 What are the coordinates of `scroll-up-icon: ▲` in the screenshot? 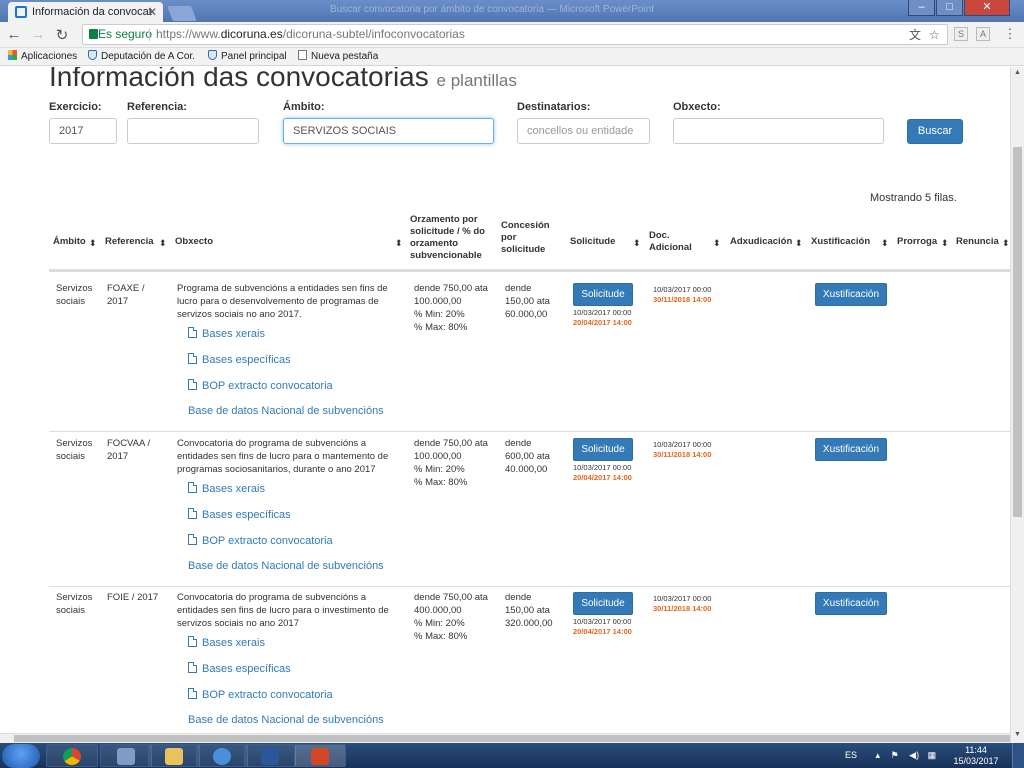 It's located at (1017, 72).